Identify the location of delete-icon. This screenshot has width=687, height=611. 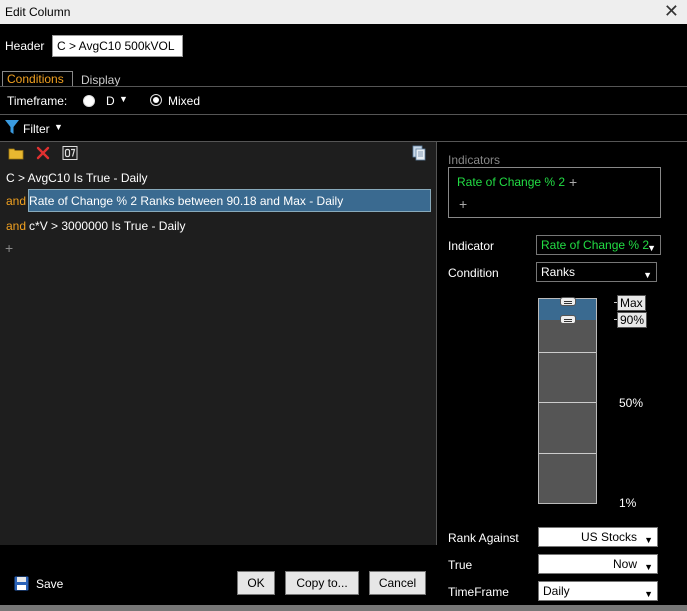
(43, 153).